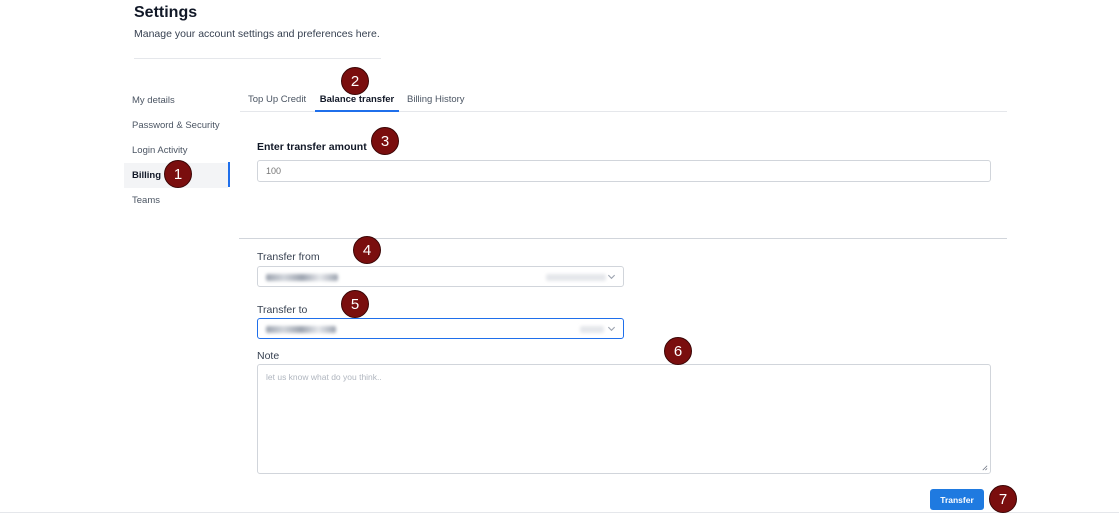 Image resolution: width=1119 pixels, height=527 pixels. What do you see at coordinates (440, 328) in the screenshot?
I see `transfer-to-select` at bounding box center [440, 328].